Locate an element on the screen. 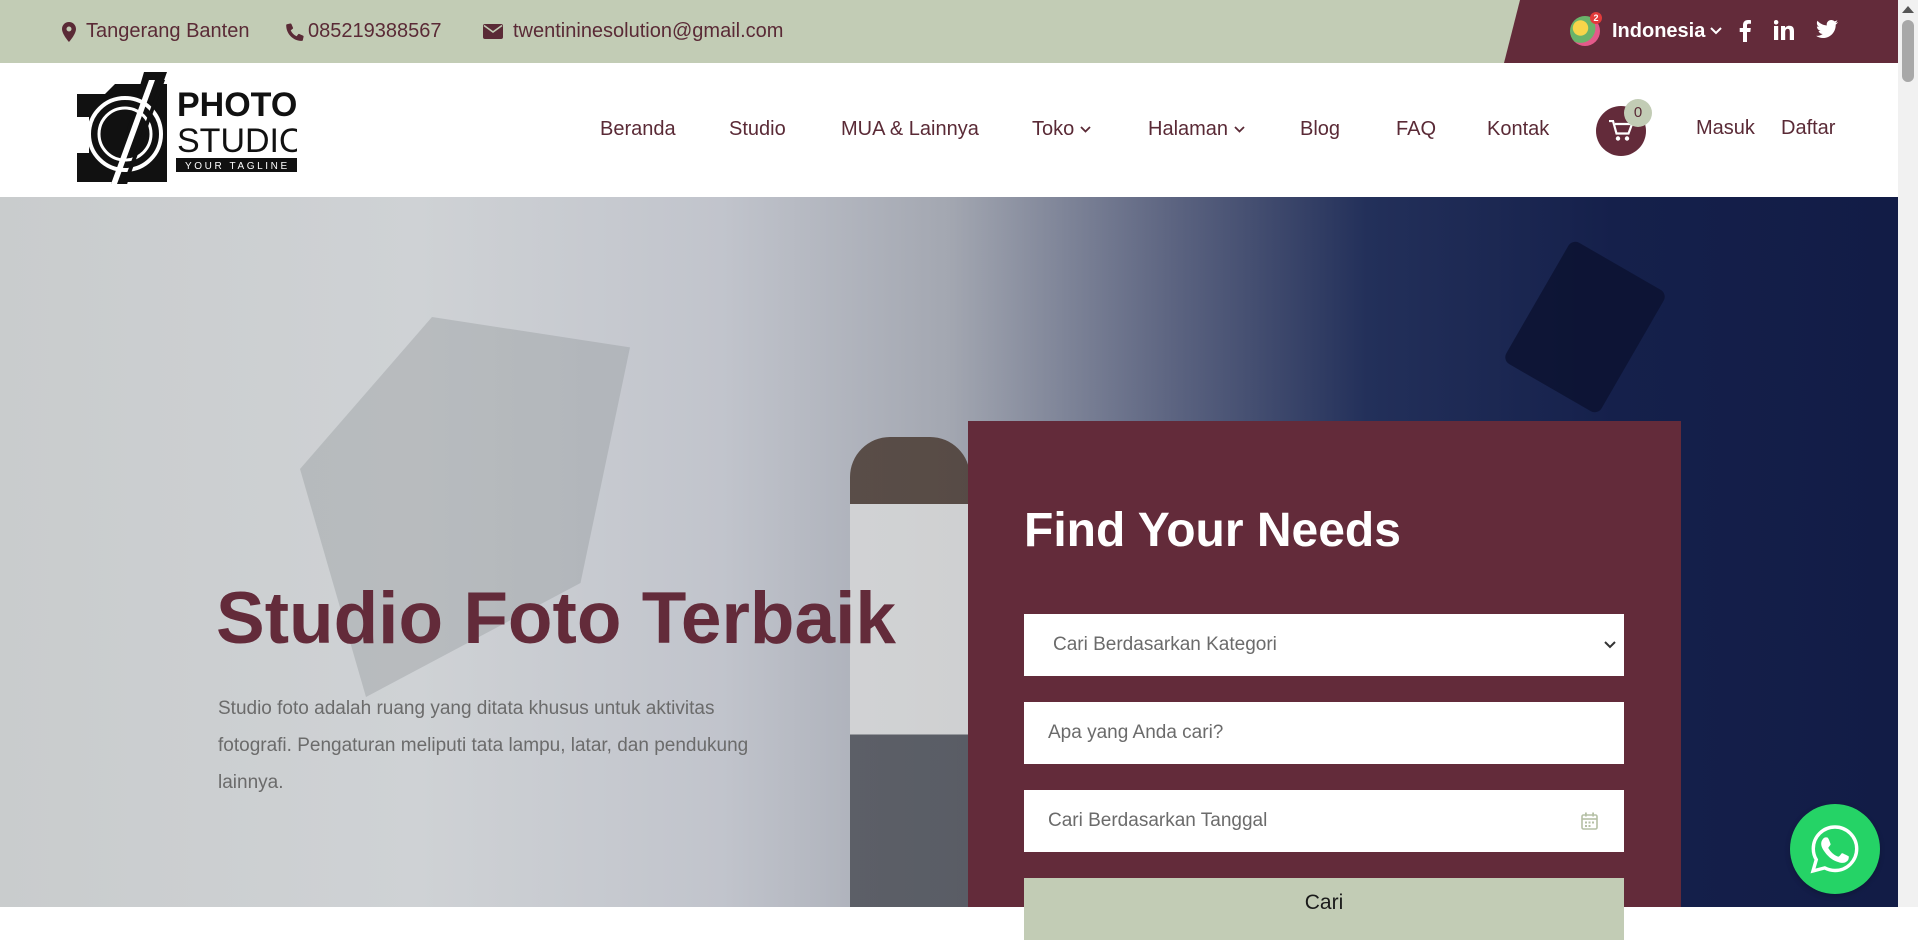  nav-toko: Toko is located at coordinates (1061, 129).